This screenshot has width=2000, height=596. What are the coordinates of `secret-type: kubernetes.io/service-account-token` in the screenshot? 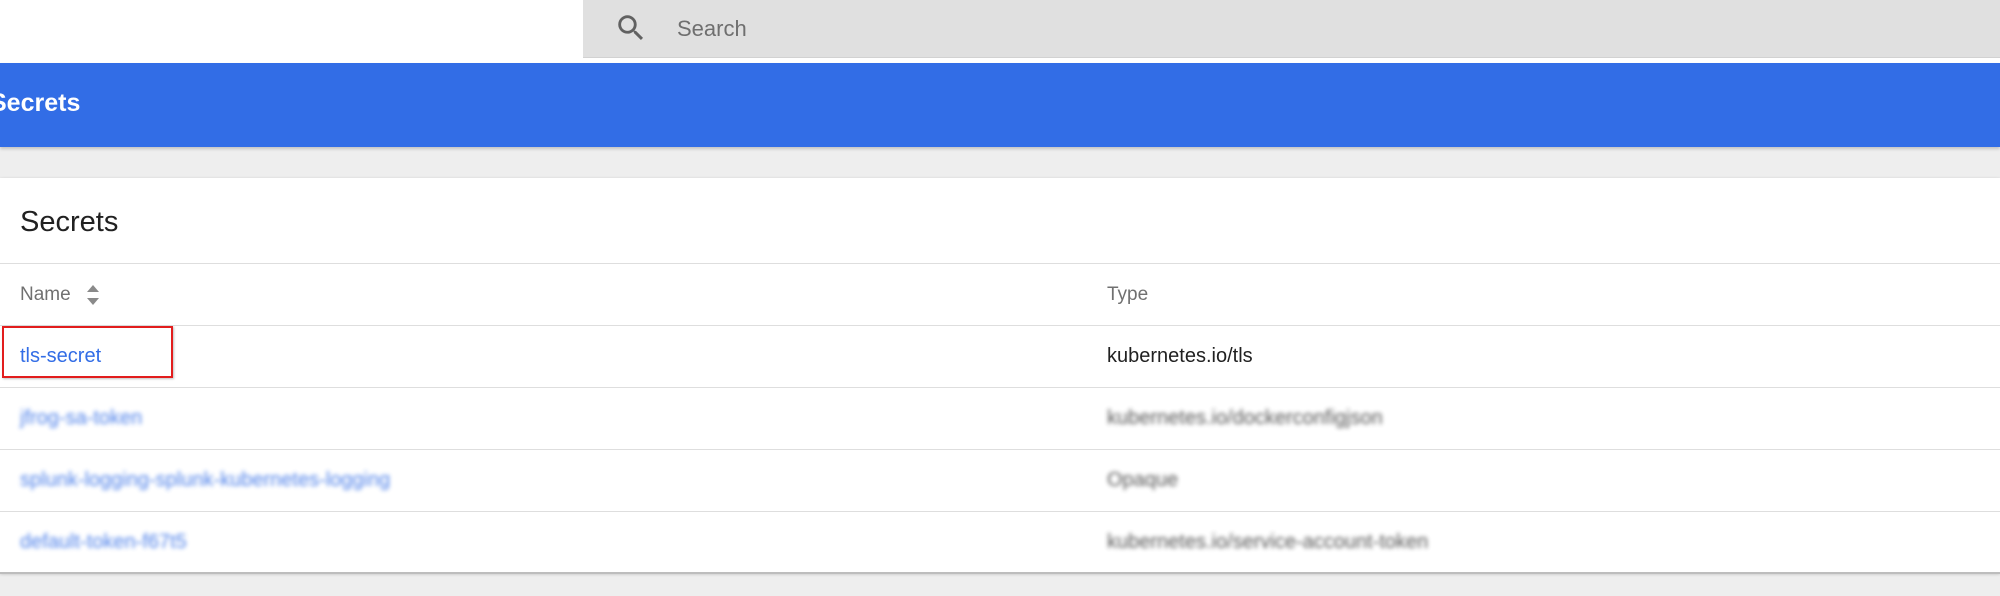 It's located at (1268, 542).